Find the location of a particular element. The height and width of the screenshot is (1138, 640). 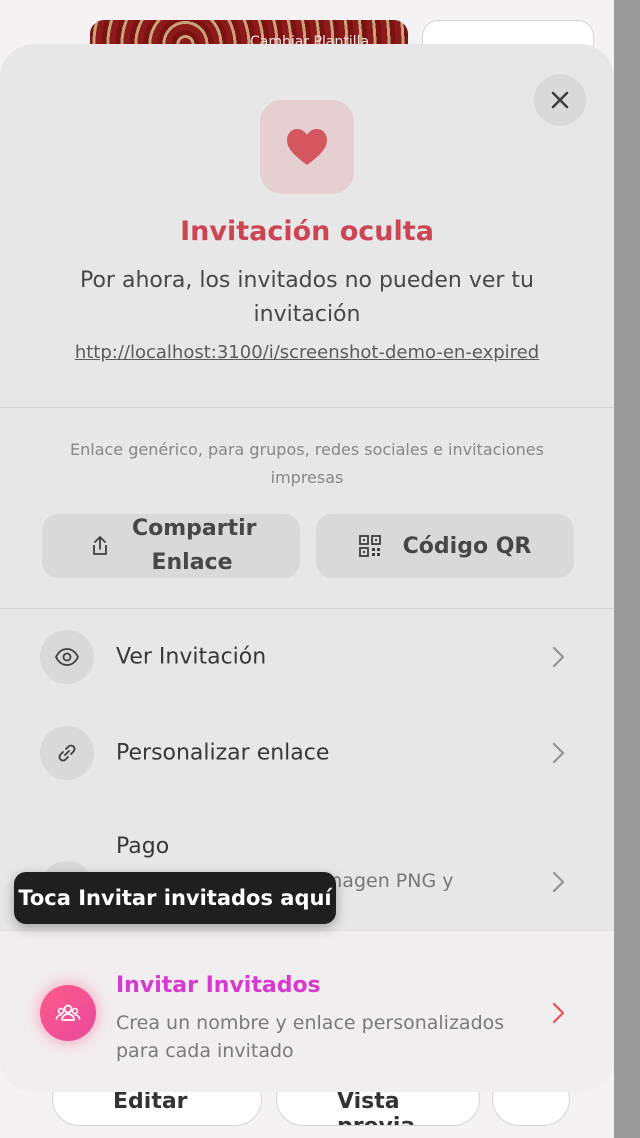

guests-icon is located at coordinates (68, 1012).